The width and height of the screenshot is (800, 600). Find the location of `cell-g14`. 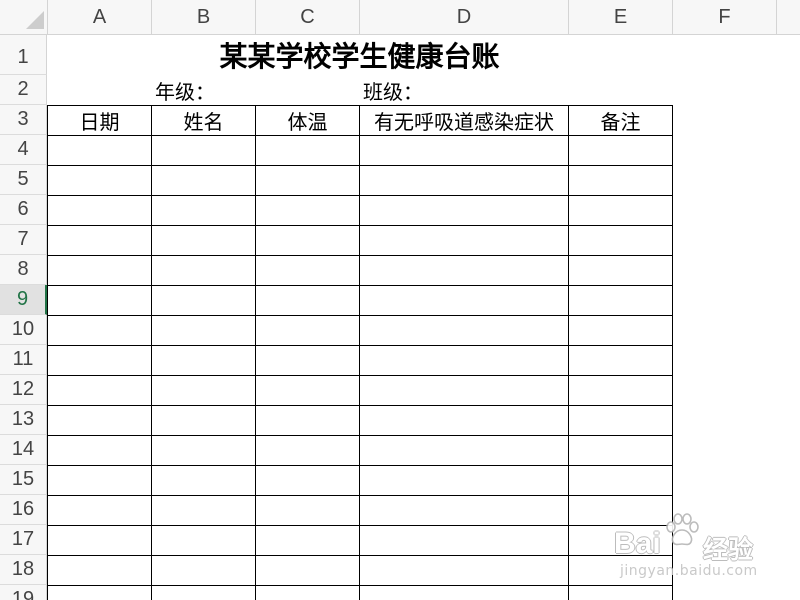

cell-g14 is located at coordinates (788, 450).